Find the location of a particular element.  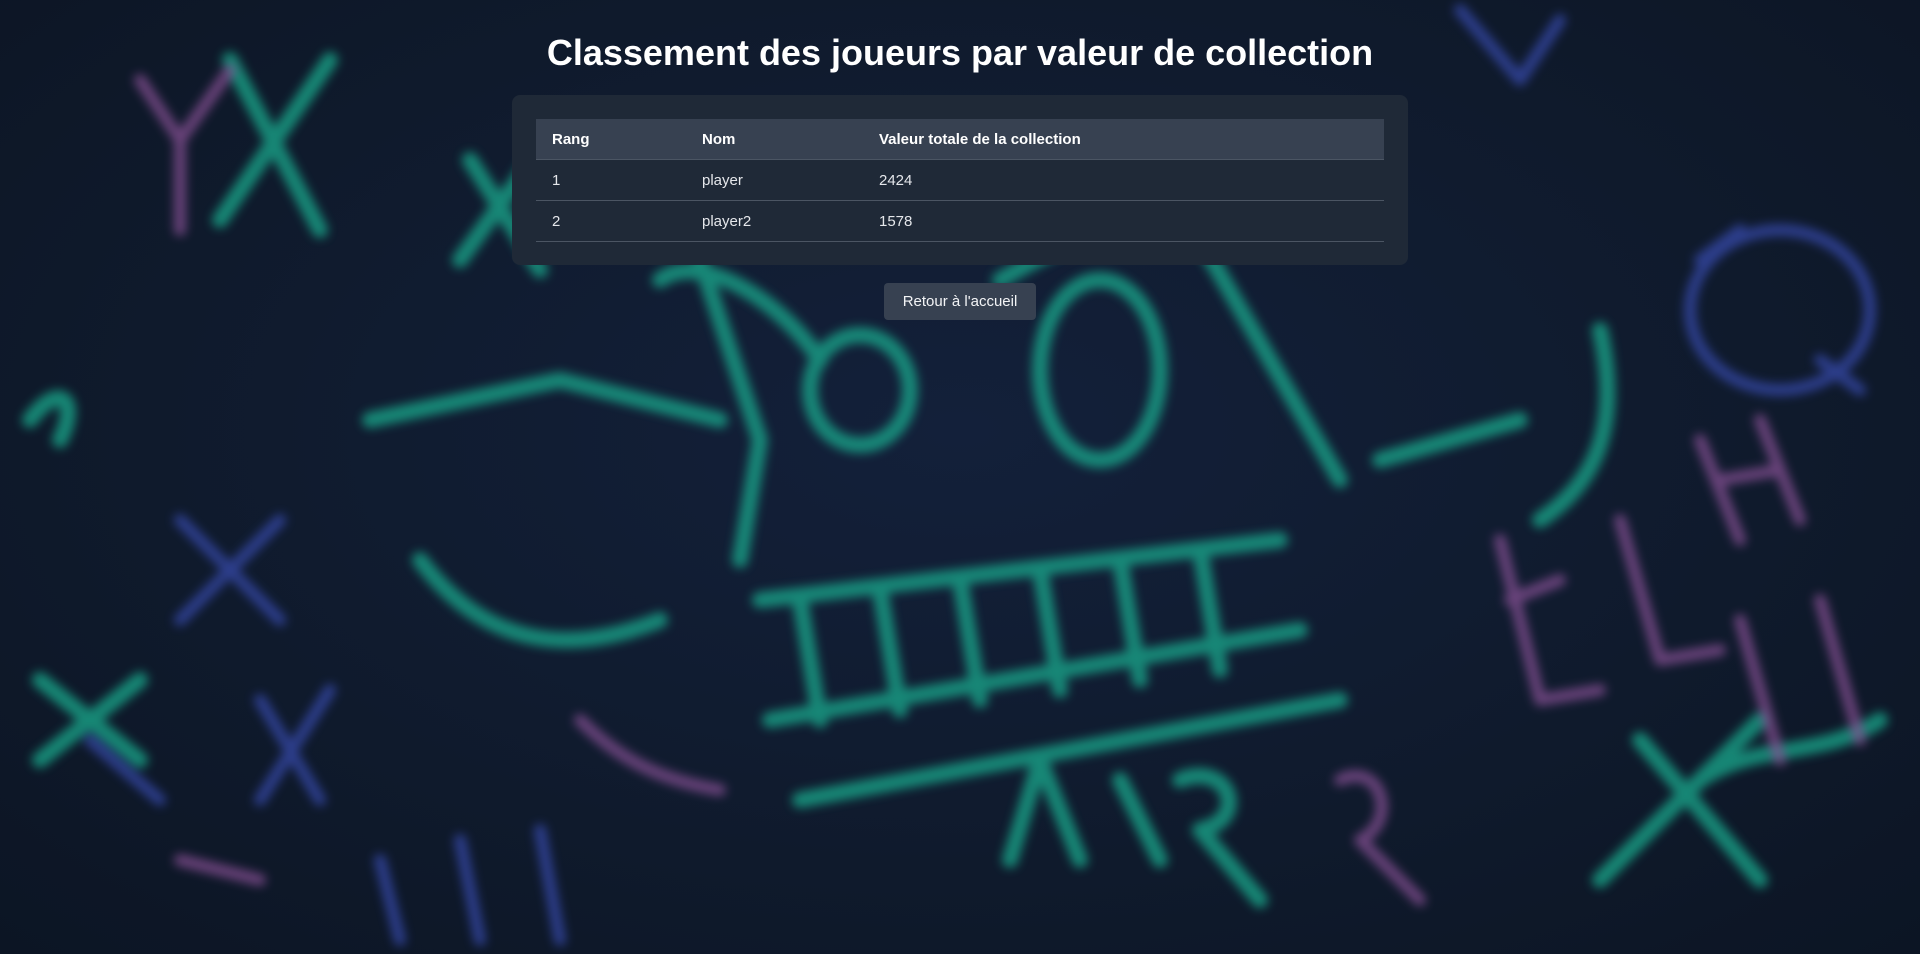

player-name-cell: player2 is located at coordinates (774, 221).